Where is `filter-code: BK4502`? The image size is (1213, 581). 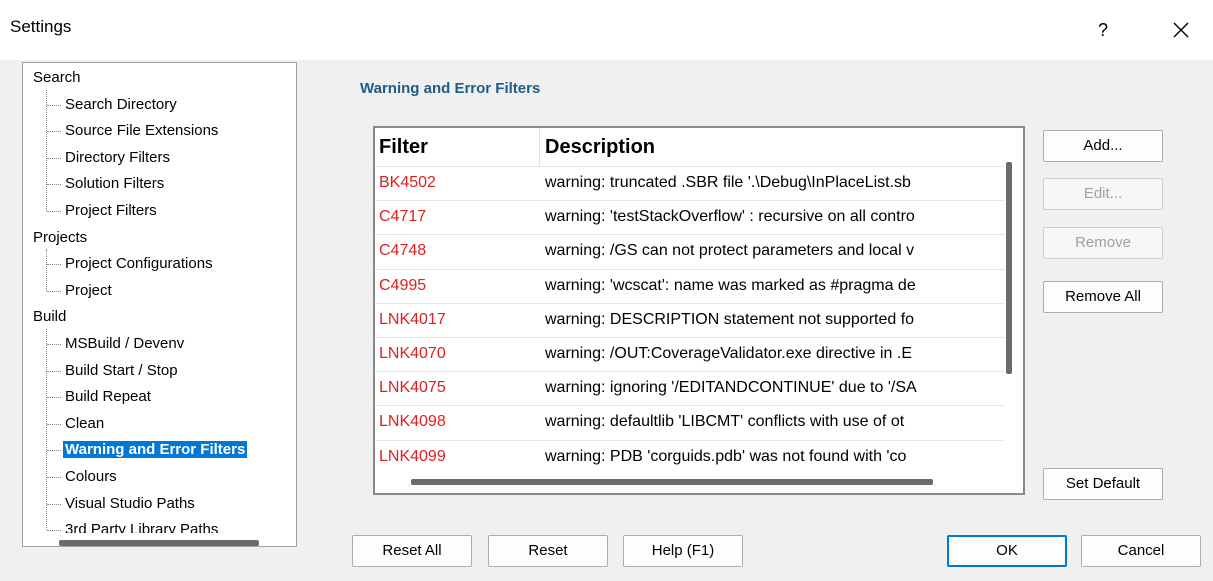
filter-code: BK4502 is located at coordinates (407, 182).